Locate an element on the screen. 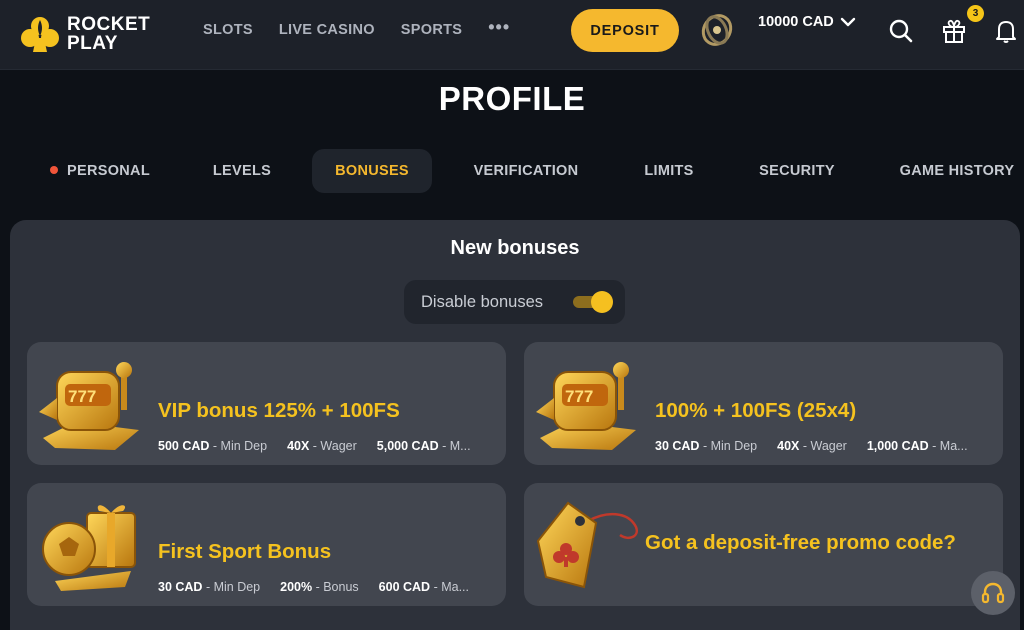 Image resolution: width=1024 pixels, height=630 pixels. bell-icon is located at coordinates (1006, 31).